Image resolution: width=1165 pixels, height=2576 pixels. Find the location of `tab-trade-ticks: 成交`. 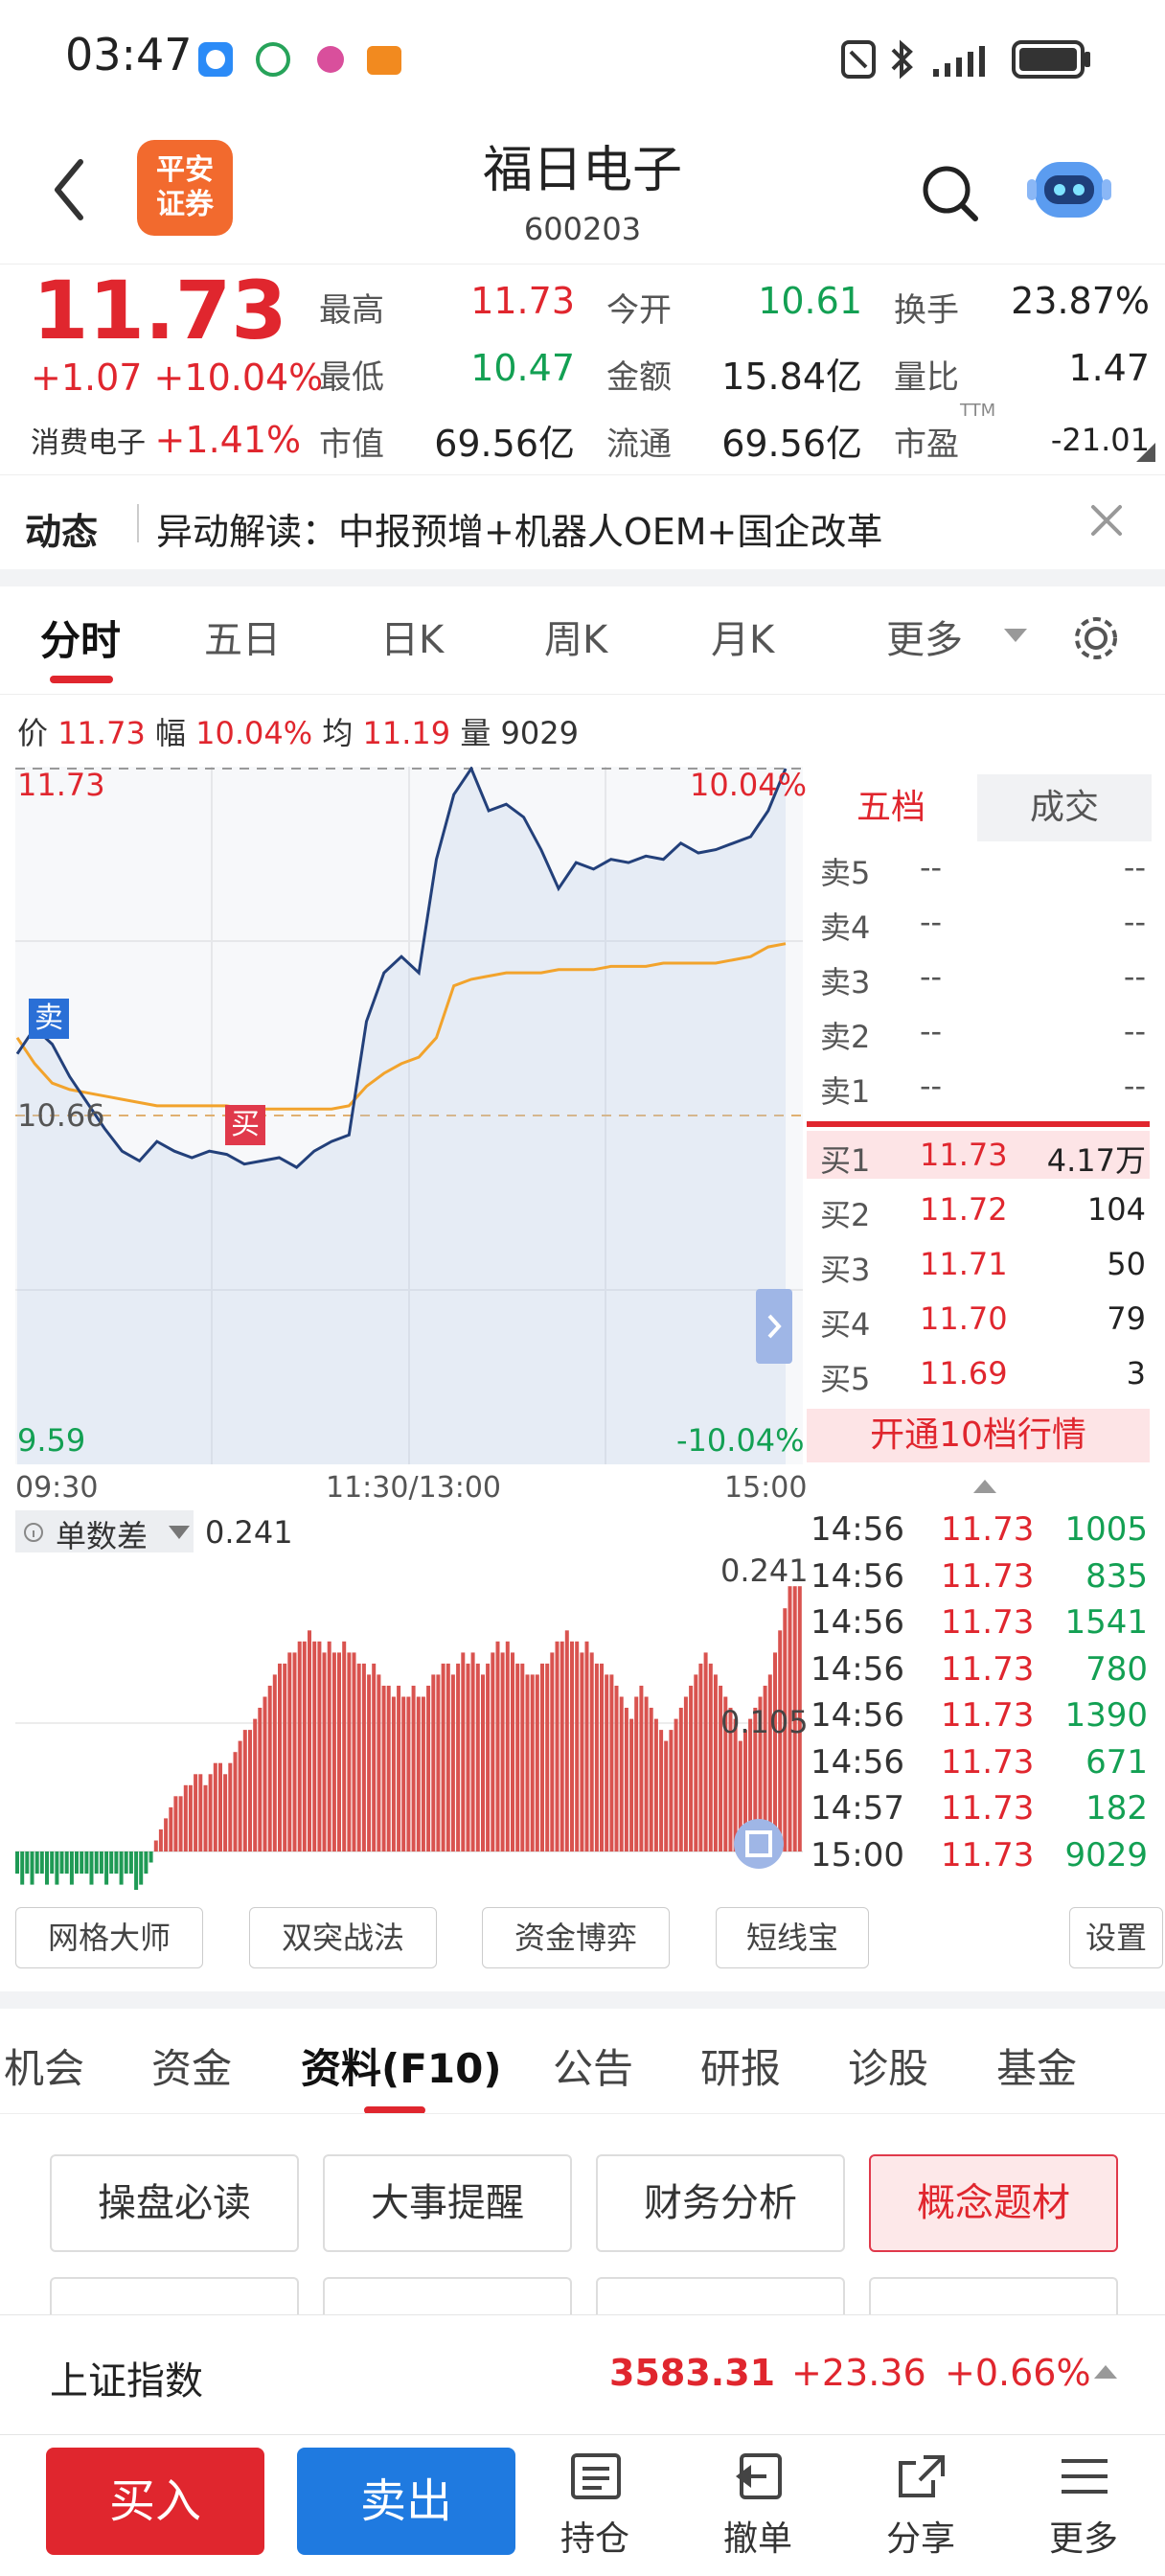

tab-trade-ticks: 成交 is located at coordinates (1065, 807).